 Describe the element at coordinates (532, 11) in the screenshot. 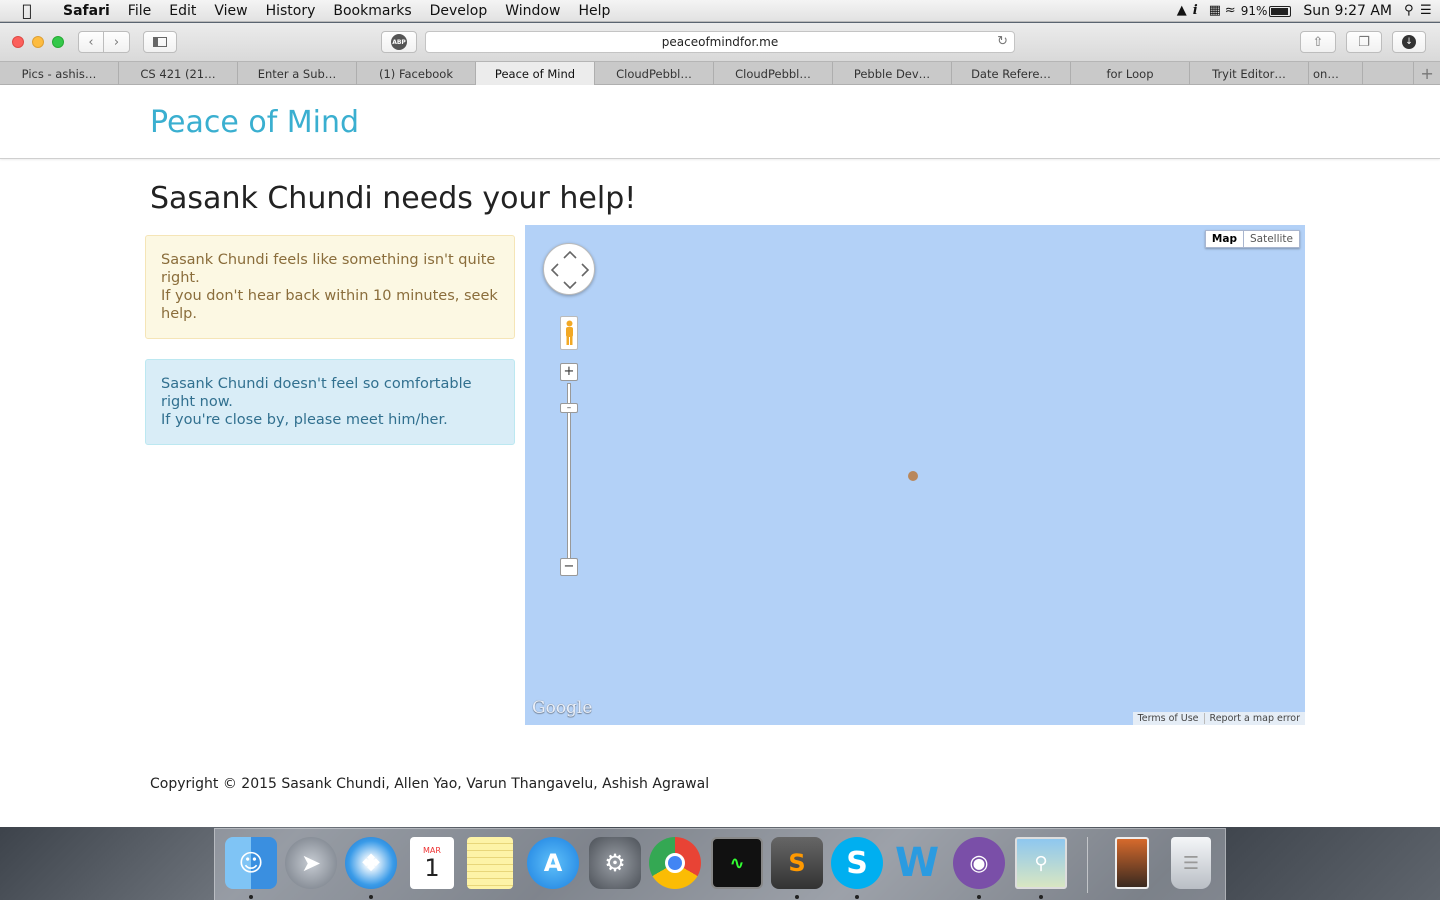

I see `menu-window: Window` at that location.